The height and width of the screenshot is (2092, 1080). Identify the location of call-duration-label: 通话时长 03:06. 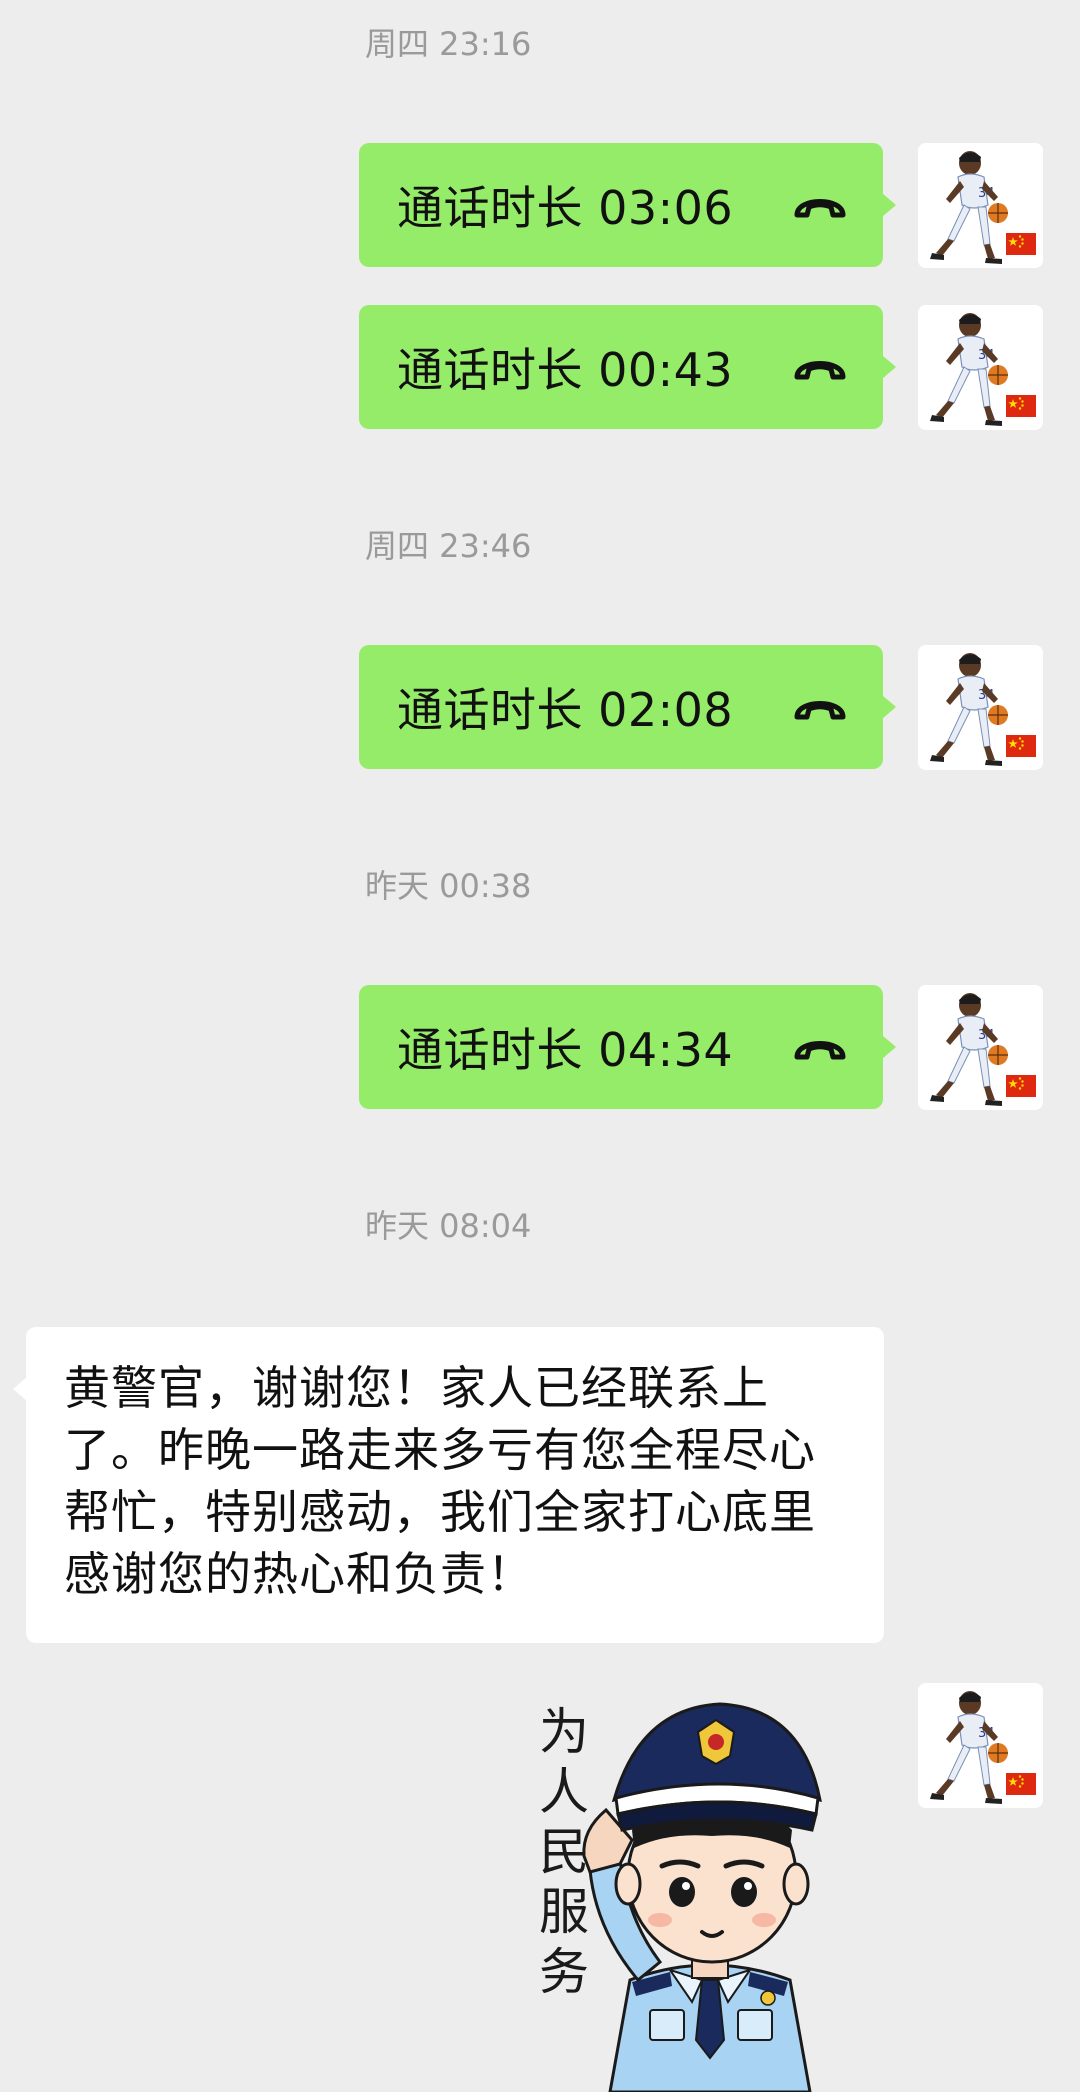
(565, 208).